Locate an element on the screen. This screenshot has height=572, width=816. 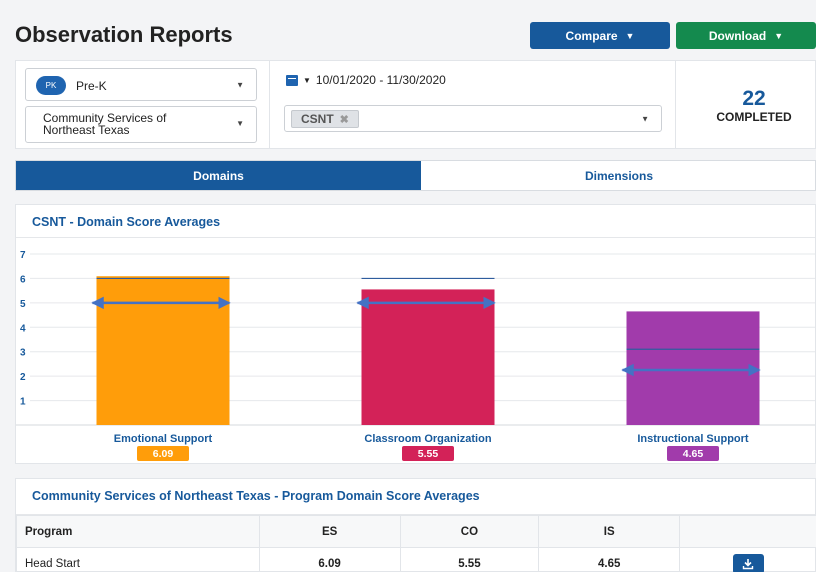
compare-label: Compare is located at coordinates (591, 35).